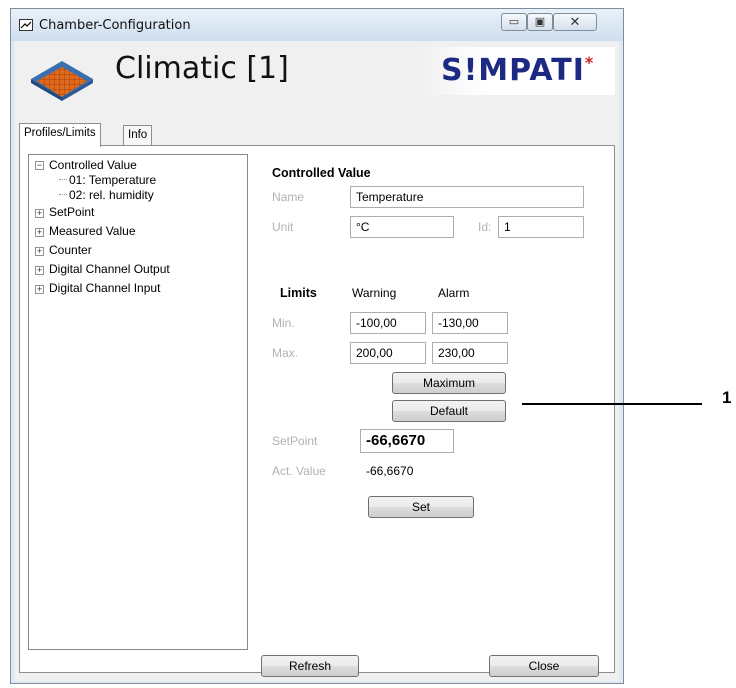 The height and width of the screenshot is (688, 736). I want to click on collapse-icon: −, so click(39, 165).